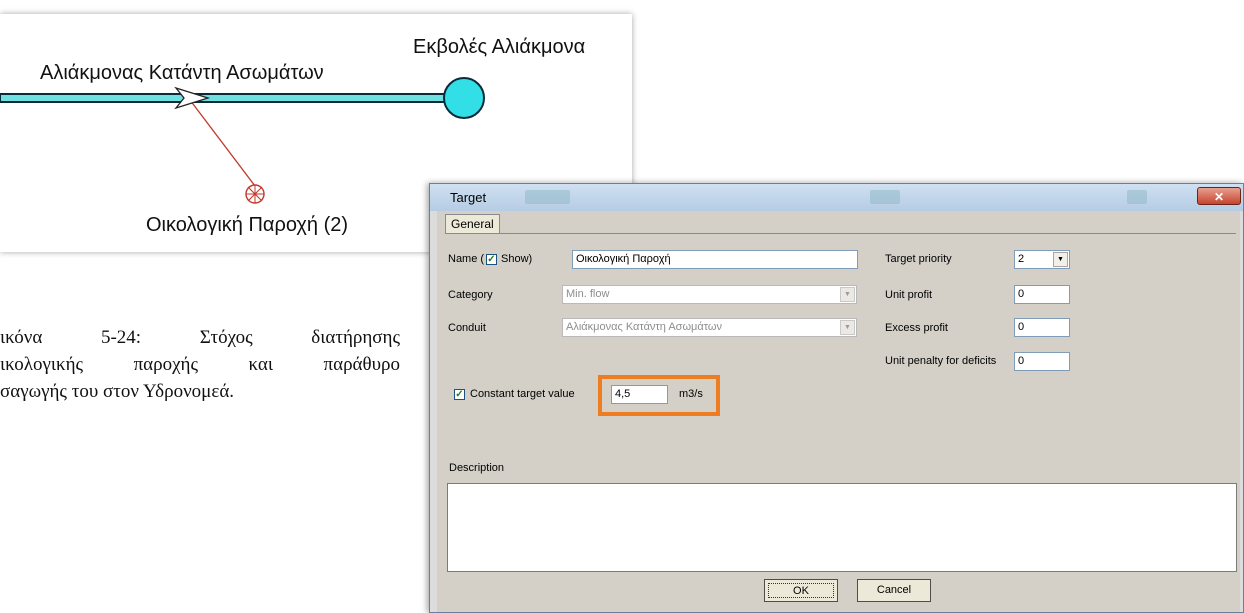 This screenshot has height=613, width=1244. What do you see at coordinates (639, 394) in the screenshot?
I see `constant-target-field: 4,5` at bounding box center [639, 394].